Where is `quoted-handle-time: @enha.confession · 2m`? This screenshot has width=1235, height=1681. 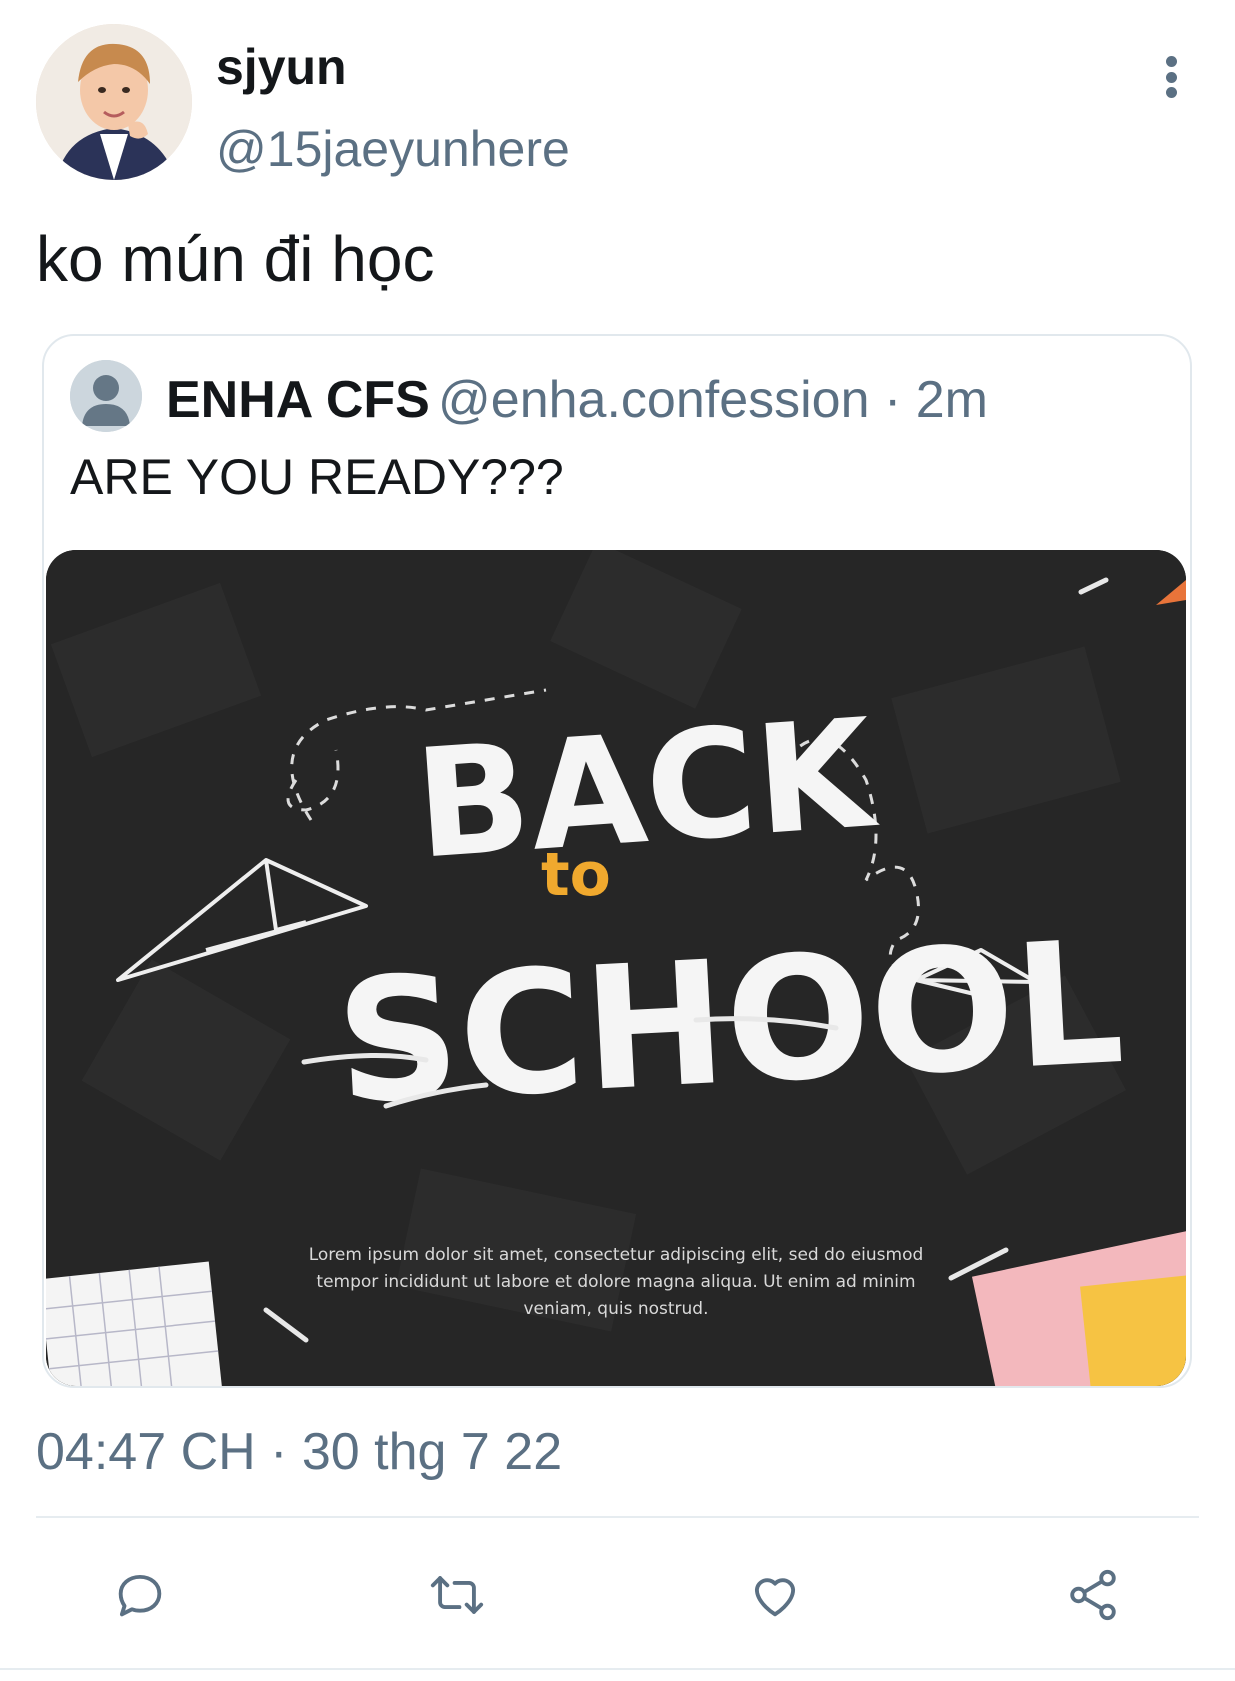 quoted-handle-time: @enha.confession · 2m is located at coordinates (713, 400).